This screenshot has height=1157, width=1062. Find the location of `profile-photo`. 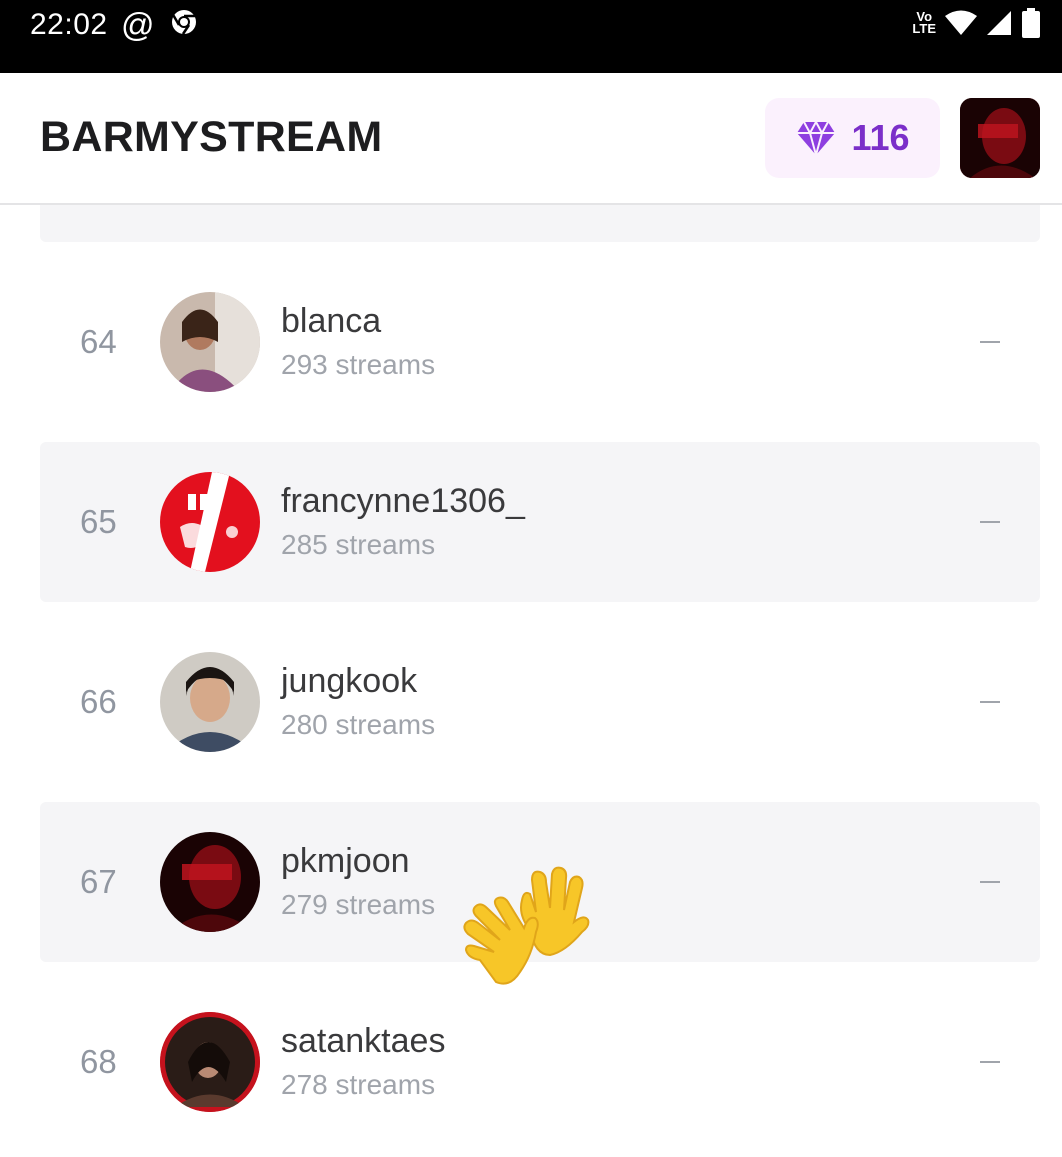

profile-photo is located at coordinates (1000, 138).